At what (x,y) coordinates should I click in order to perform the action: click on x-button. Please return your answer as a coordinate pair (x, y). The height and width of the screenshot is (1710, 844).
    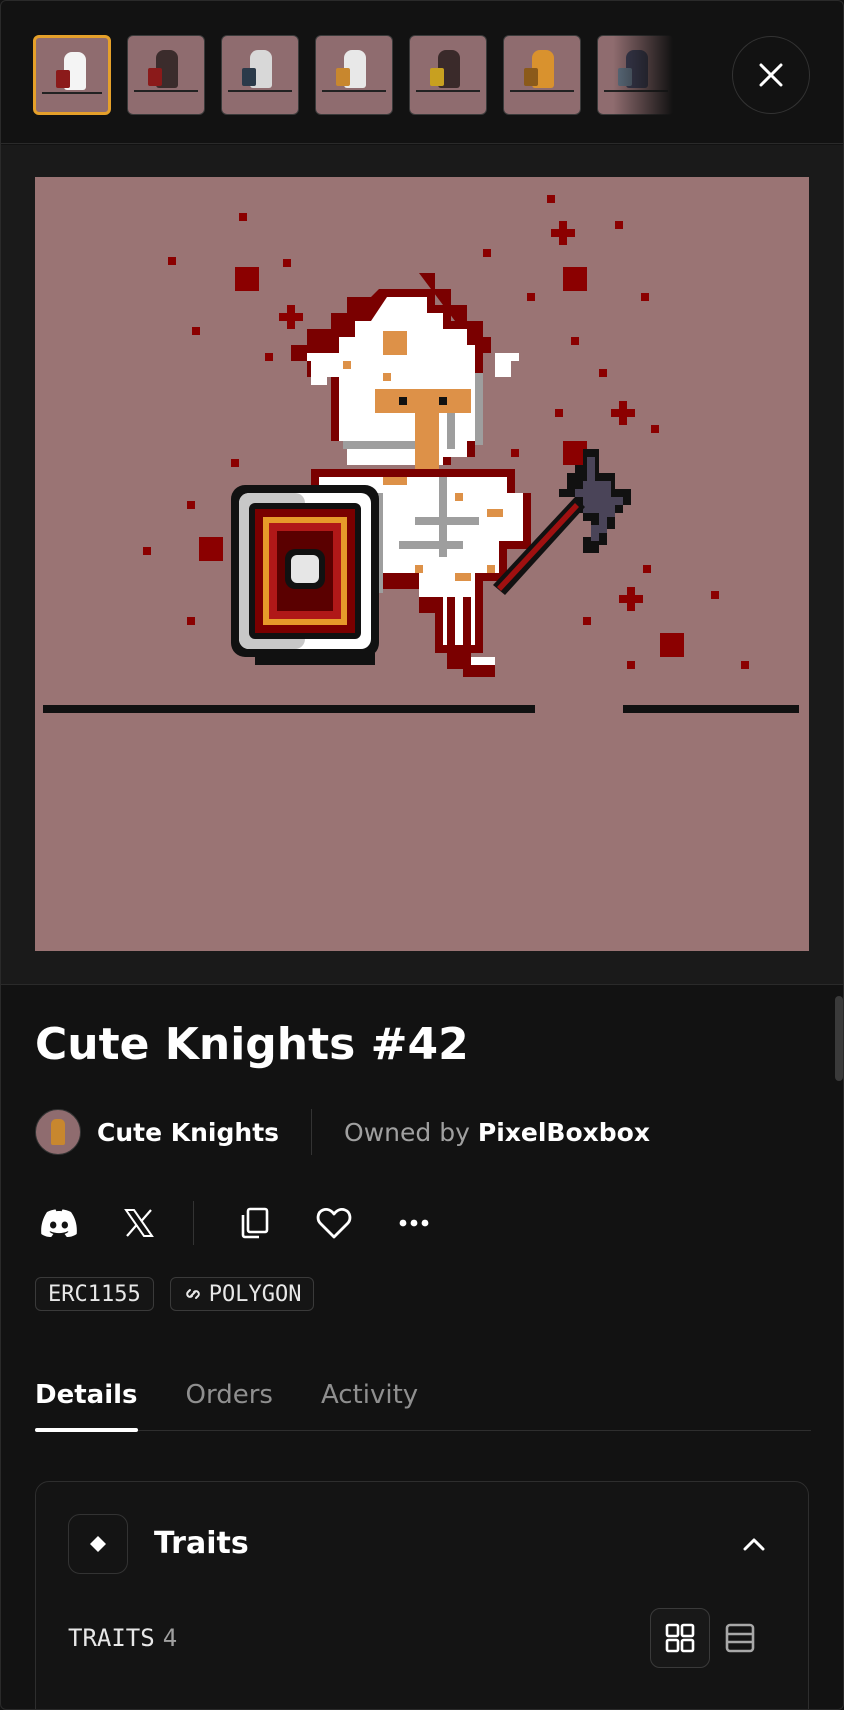
    Looking at the image, I should click on (139, 1223).